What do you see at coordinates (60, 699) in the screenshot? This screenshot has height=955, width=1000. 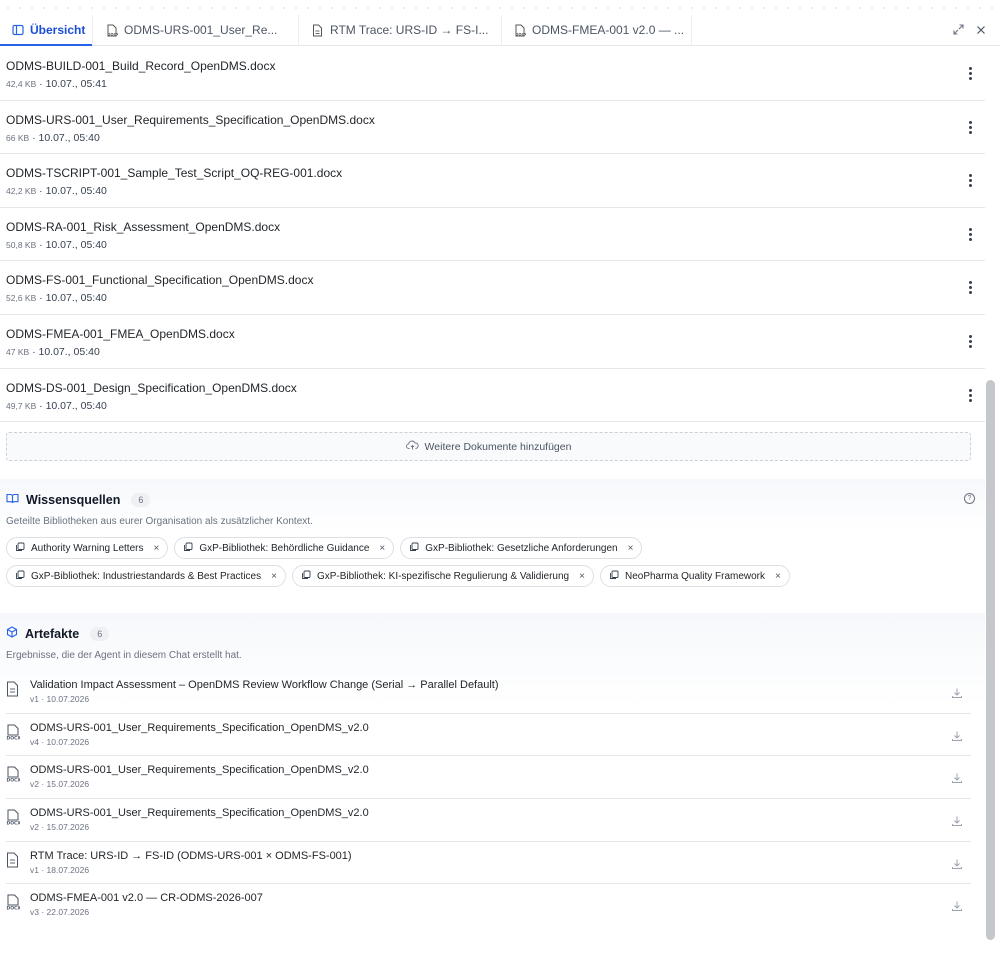 I see `artifact-meta: v1 · 10.07.2026` at bounding box center [60, 699].